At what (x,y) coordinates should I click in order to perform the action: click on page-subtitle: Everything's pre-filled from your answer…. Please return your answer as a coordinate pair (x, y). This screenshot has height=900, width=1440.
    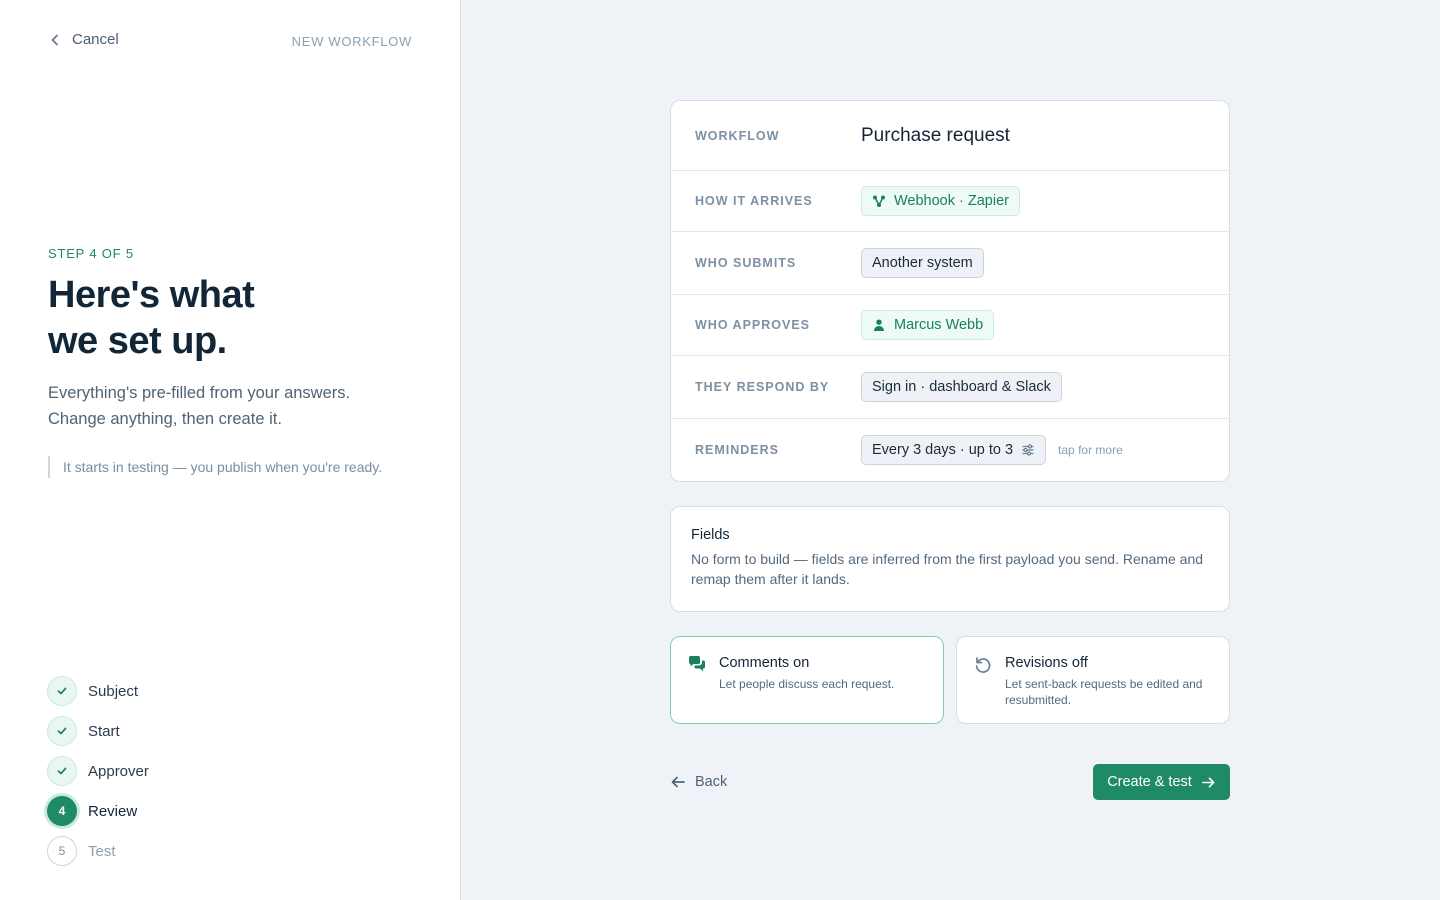
    Looking at the image, I should click on (199, 406).